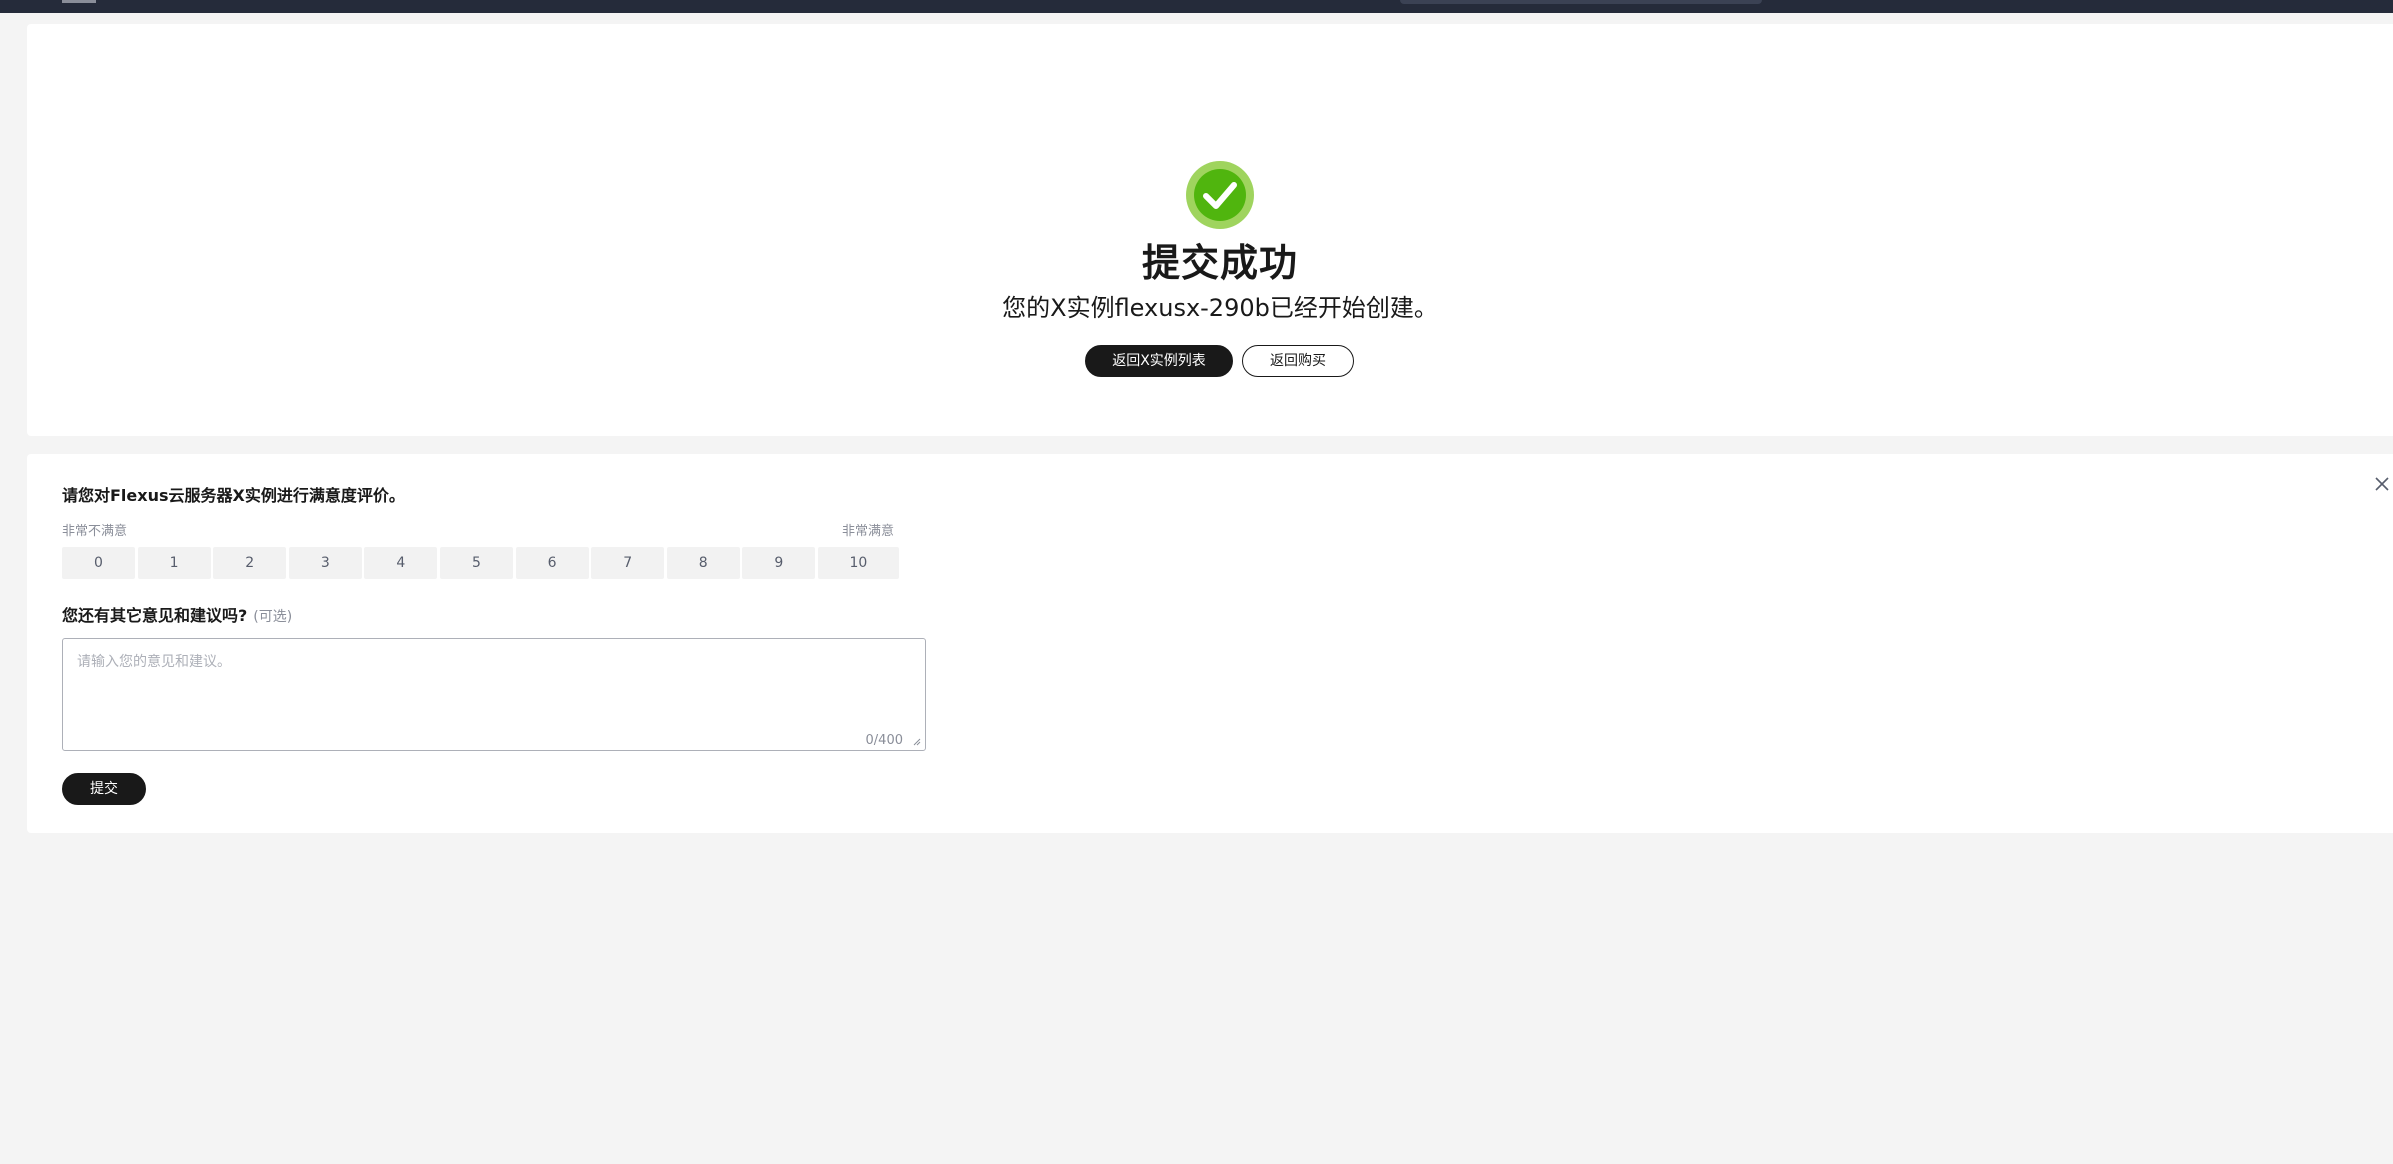  Describe the element at coordinates (1298, 361) in the screenshot. I see `back-to-purchase-button: 返回购买` at that location.